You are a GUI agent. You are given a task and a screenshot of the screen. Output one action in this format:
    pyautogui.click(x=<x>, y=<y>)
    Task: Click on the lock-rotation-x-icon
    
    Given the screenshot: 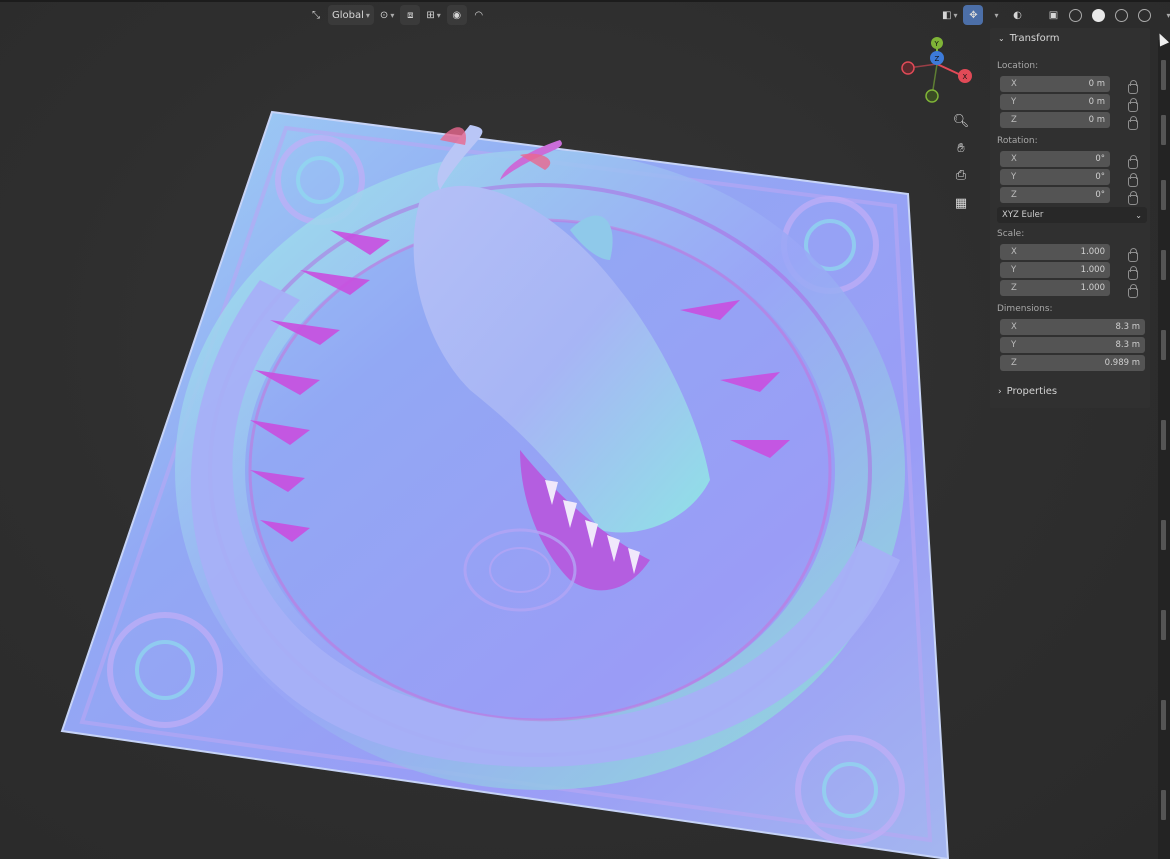 What is the action you would take?
    pyautogui.click(x=1133, y=162)
    